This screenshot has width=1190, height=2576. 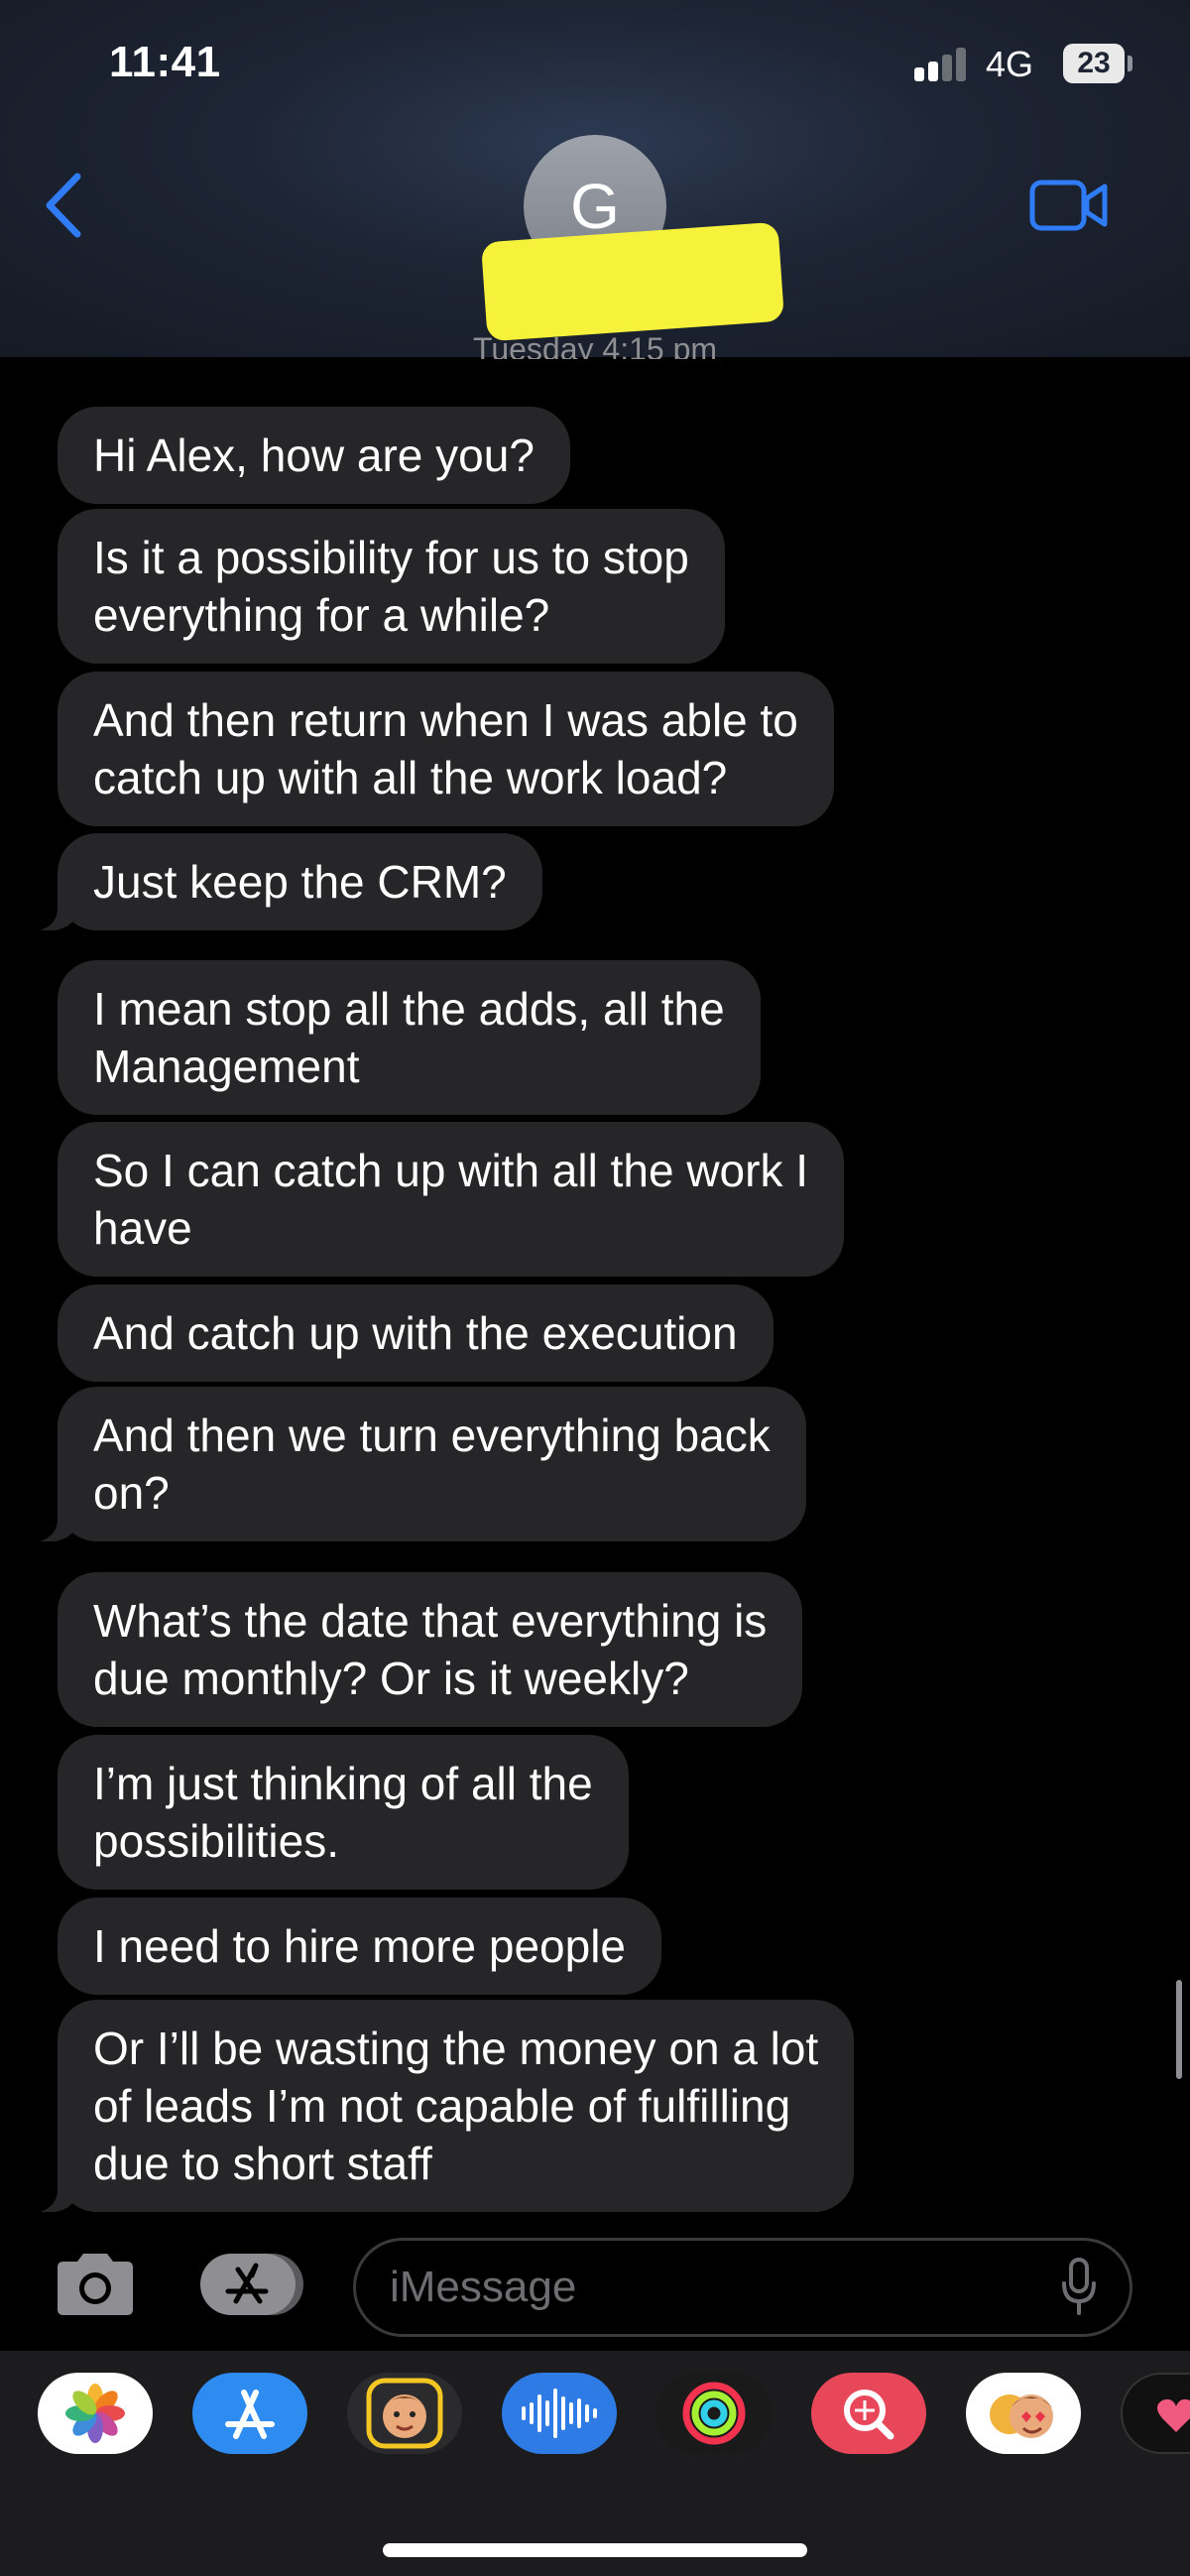 I want to click on app-store-icon, so click(x=249, y=2413).